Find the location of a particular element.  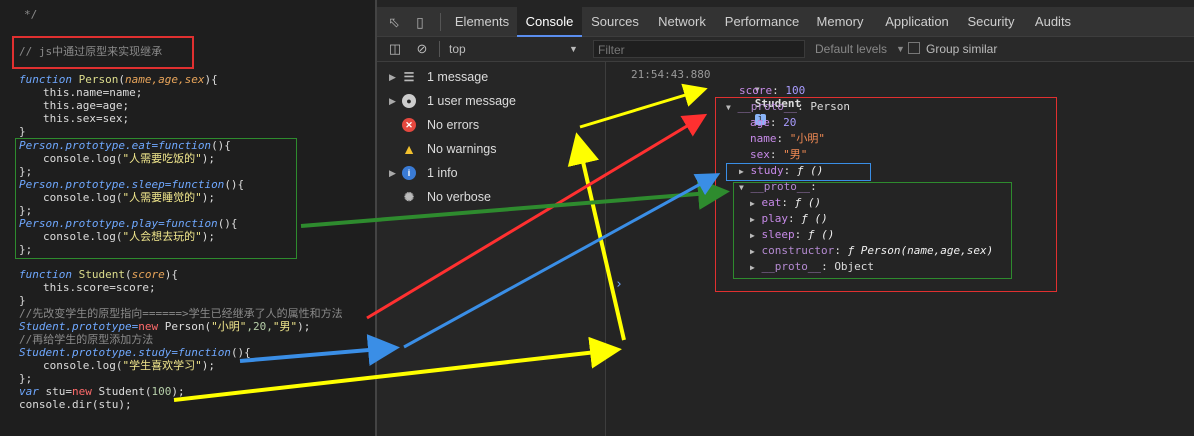

console-prompt-icon: › is located at coordinates (619, 285).